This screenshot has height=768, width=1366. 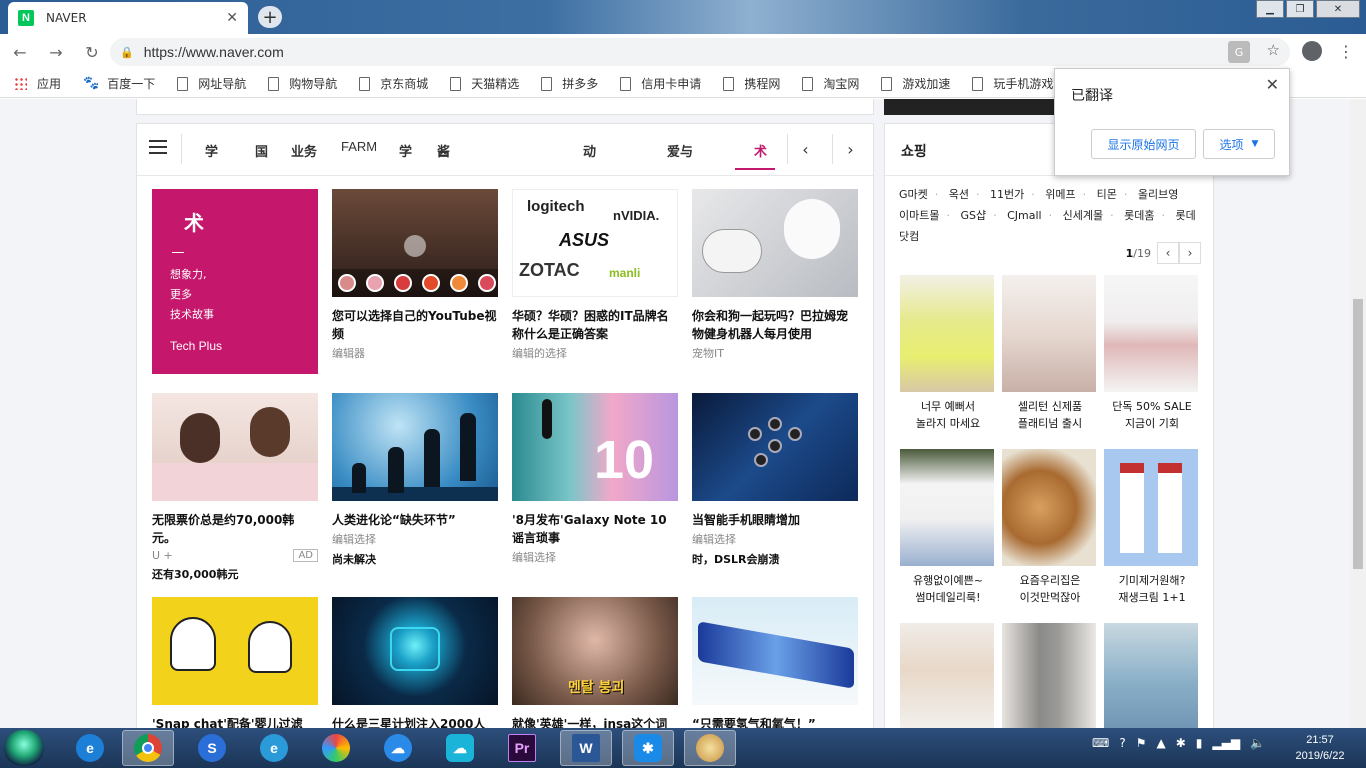 What do you see at coordinates (1190, 253) in the screenshot?
I see `pager-next-icon: ›` at bounding box center [1190, 253].